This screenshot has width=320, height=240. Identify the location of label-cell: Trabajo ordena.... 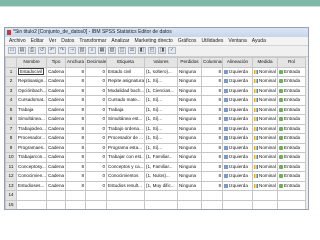
(125, 128).